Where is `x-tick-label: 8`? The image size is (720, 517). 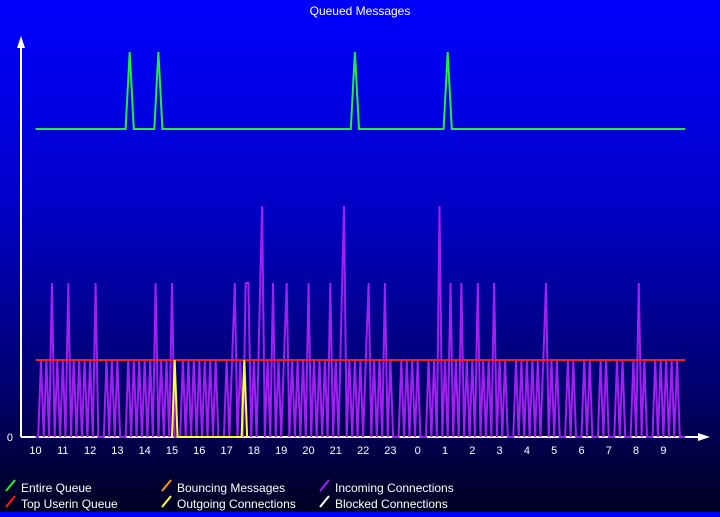
x-tick-label: 8 is located at coordinates (636, 451).